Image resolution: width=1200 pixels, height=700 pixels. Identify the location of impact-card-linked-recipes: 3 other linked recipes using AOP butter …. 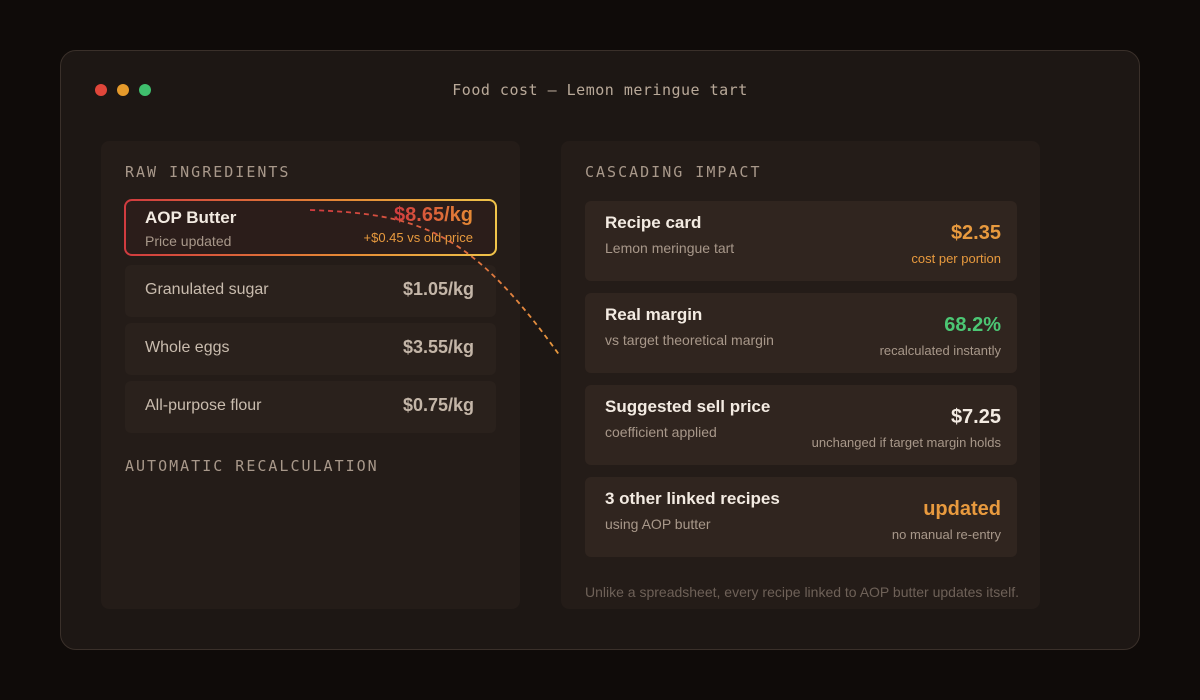
(801, 517).